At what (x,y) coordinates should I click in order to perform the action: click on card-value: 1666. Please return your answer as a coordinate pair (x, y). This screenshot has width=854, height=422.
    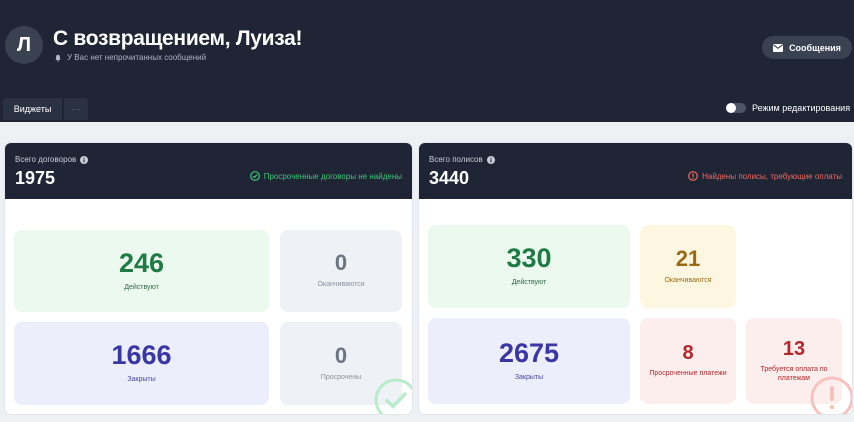
    Looking at the image, I should click on (141, 355).